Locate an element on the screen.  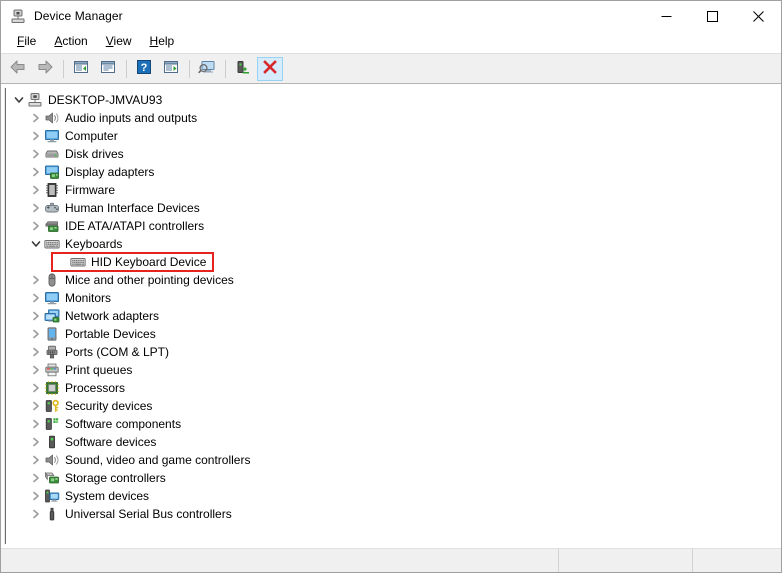
tree-item: Monitors is located at coordinates (391, 298).